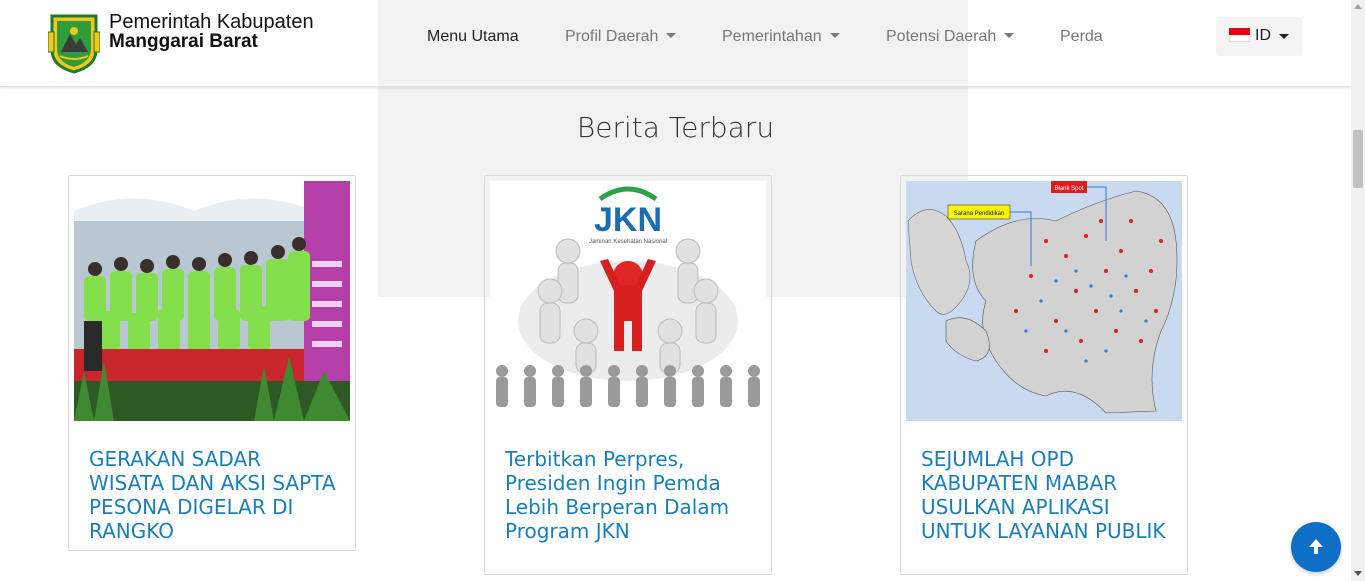 The height and width of the screenshot is (581, 1365). Describe the element at coordinates (941, 36) in the screenshot. I see `nav-label: Potensi Daerah` at that location.